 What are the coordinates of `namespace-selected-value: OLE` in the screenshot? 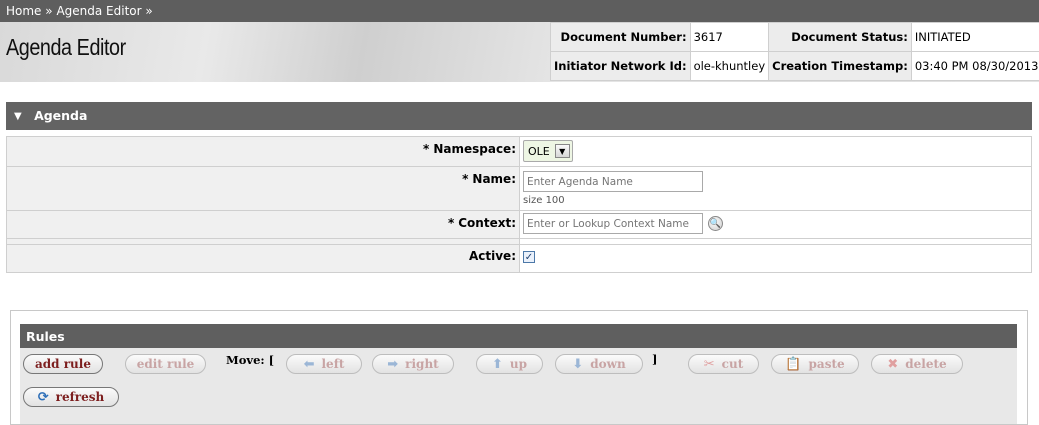 It's located at (539, 151).